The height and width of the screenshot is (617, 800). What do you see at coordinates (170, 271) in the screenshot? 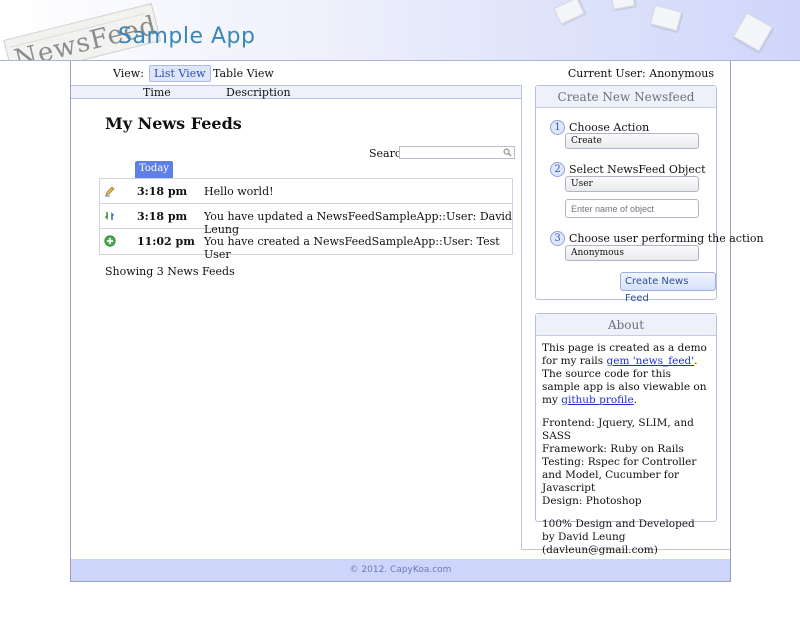
I see `feed-count-text: Showing 3 News Feeds` at bounding box center [170, 271].